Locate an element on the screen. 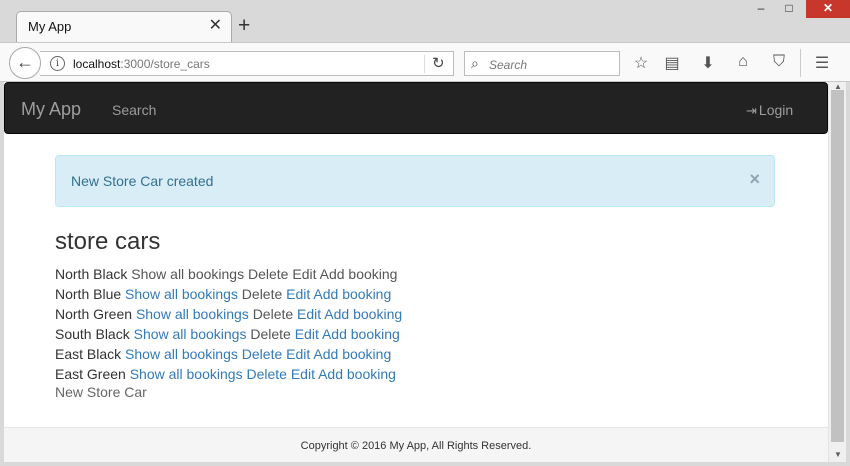  bookmark-star-icon: ☆ is located at coordinates (641, 63).